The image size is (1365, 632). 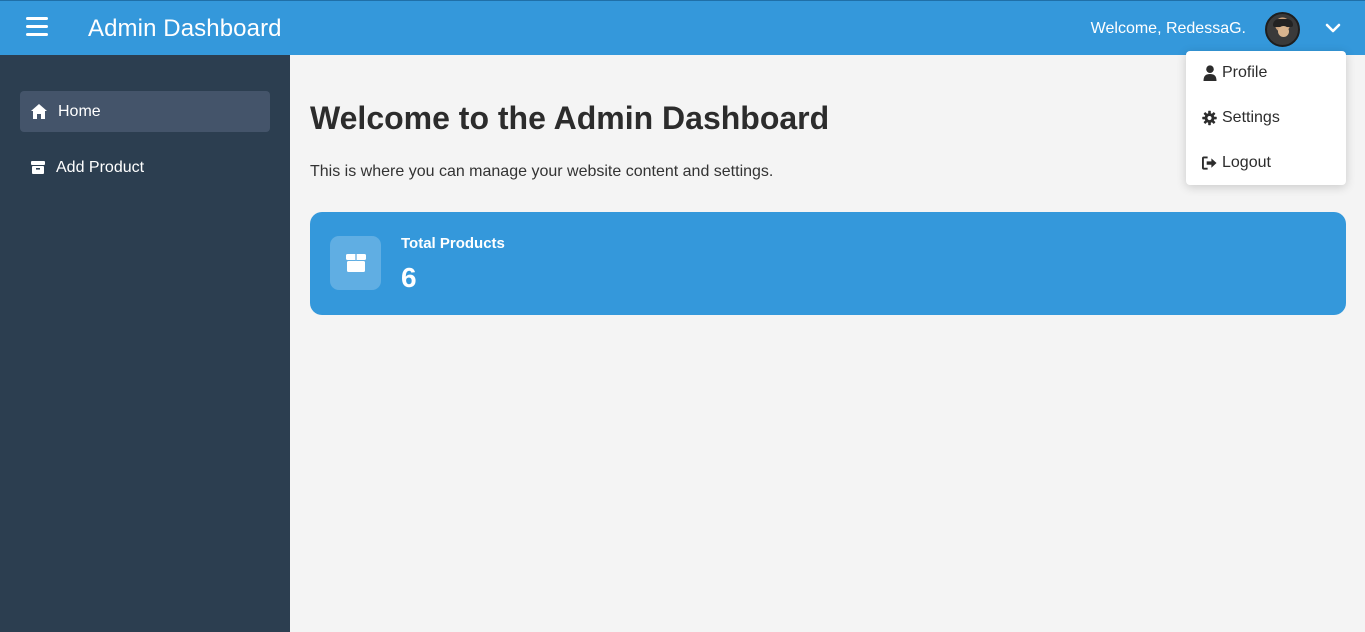 I want to click on logout-icon, so click(x=1209, y=163).